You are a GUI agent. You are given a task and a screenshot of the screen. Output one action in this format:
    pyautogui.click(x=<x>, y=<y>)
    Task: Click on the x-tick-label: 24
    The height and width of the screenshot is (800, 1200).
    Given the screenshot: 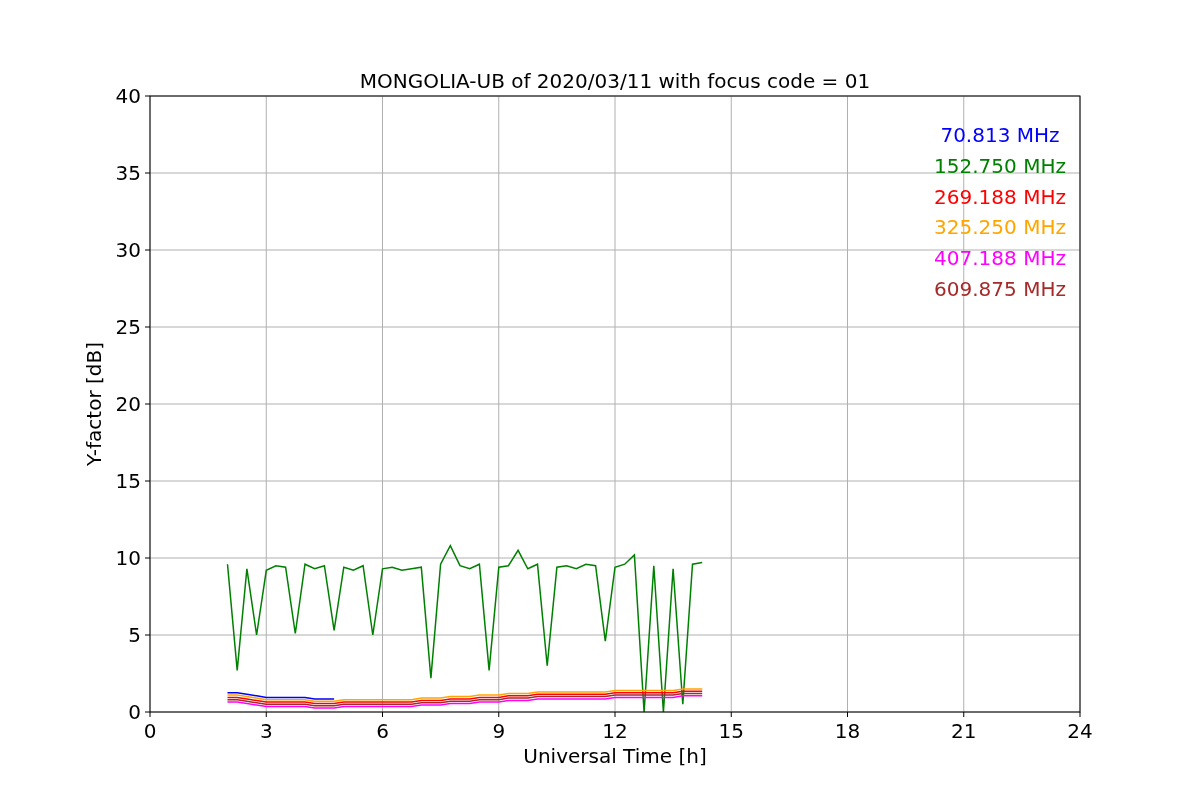 What is the action you would take?
    pyautogui.click(x=1080, y=731)
    